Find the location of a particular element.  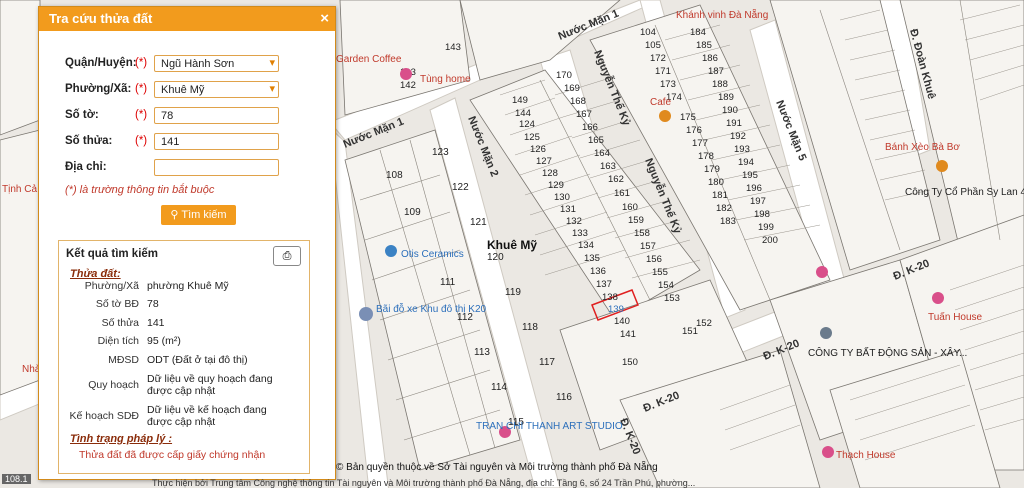

parcel-number: 192 is located at coordinates (738, 136).